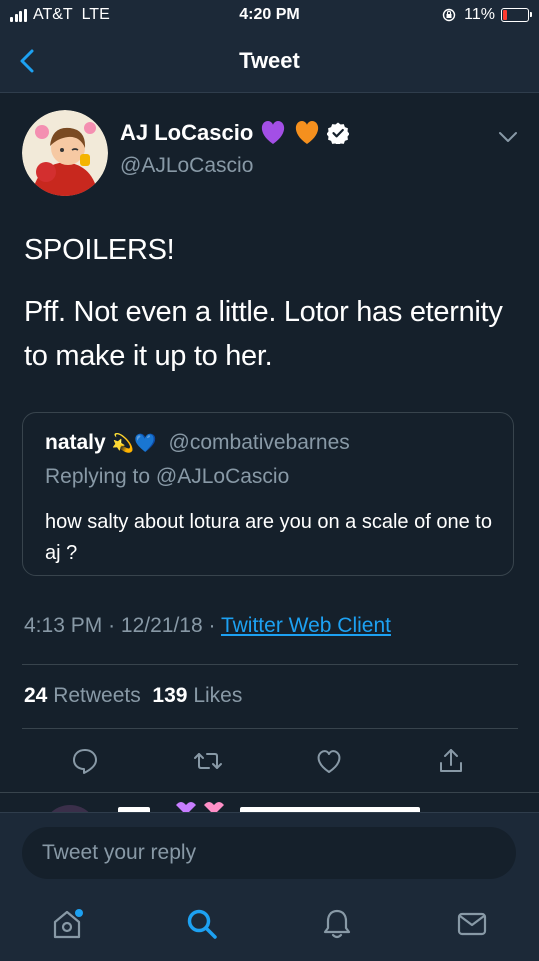 This screenshot has height=961, width=539. What do you see at coordinates (273, 132) in the screenshot?
I see `purple-heart-icon` at bounding box center [273, 132].